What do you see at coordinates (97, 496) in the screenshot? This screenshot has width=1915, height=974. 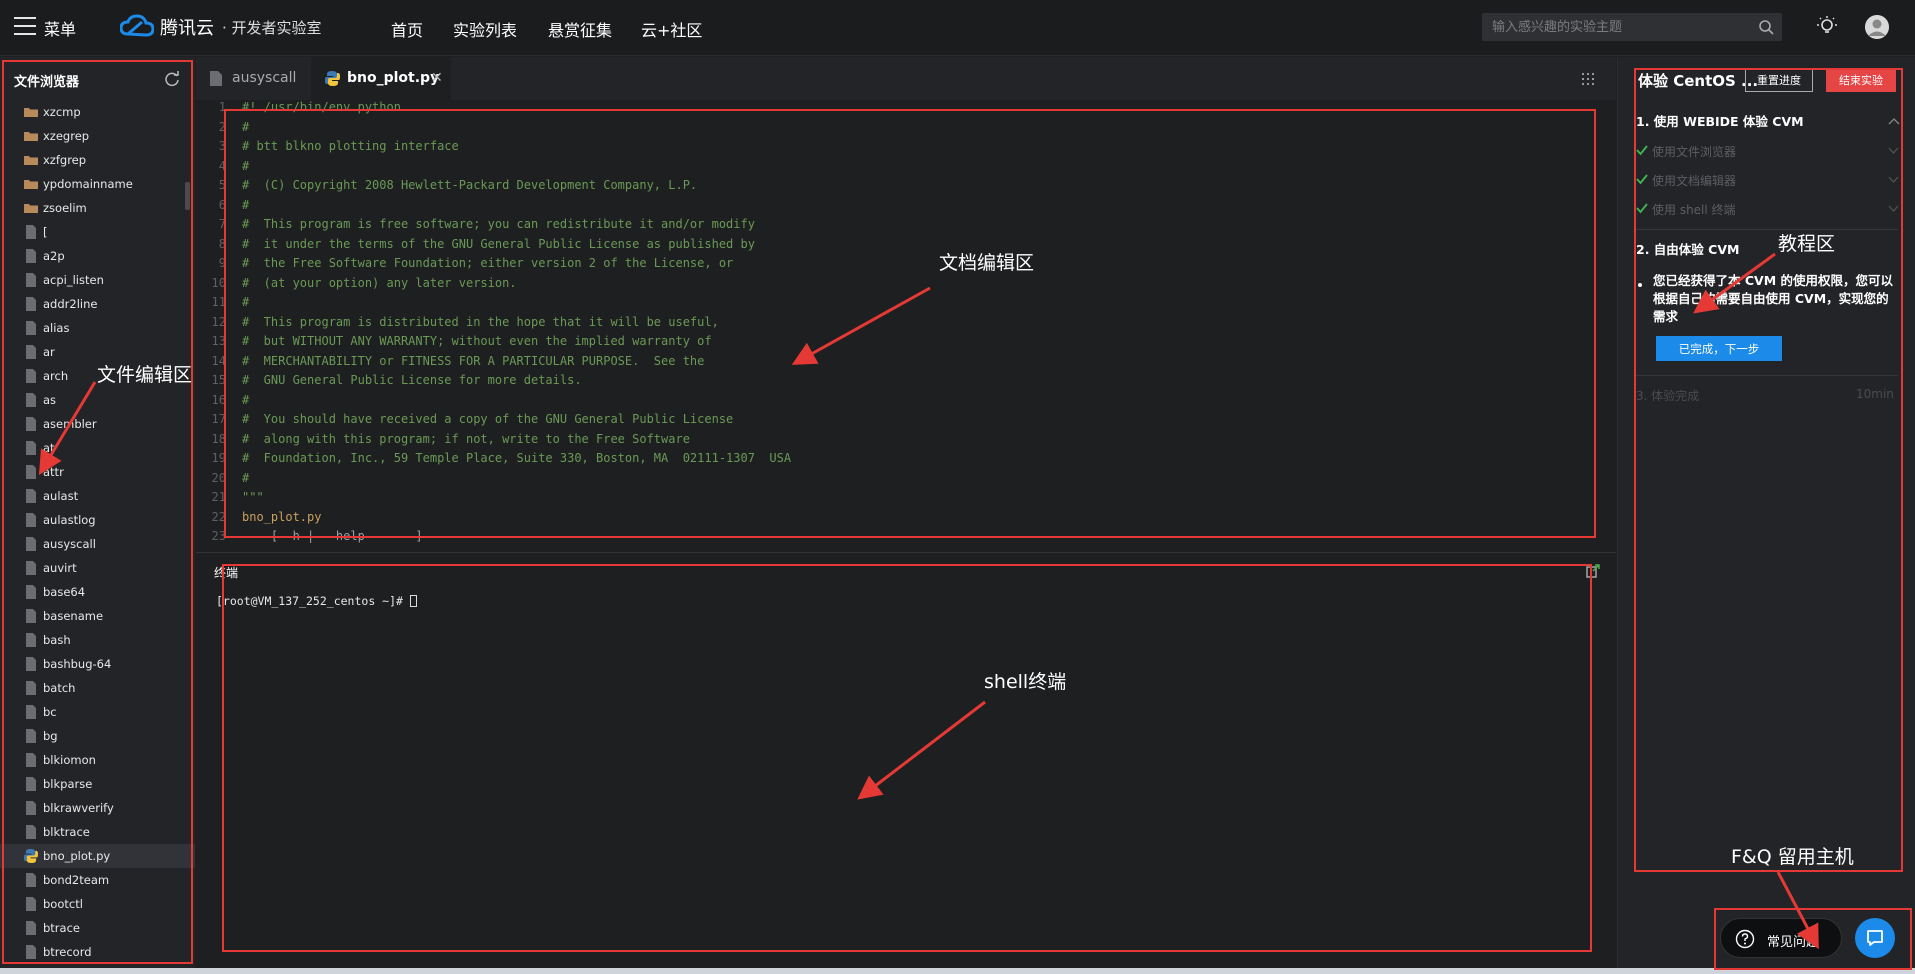 I see `file-list-item: aulast` at bounding box center [97, 496].